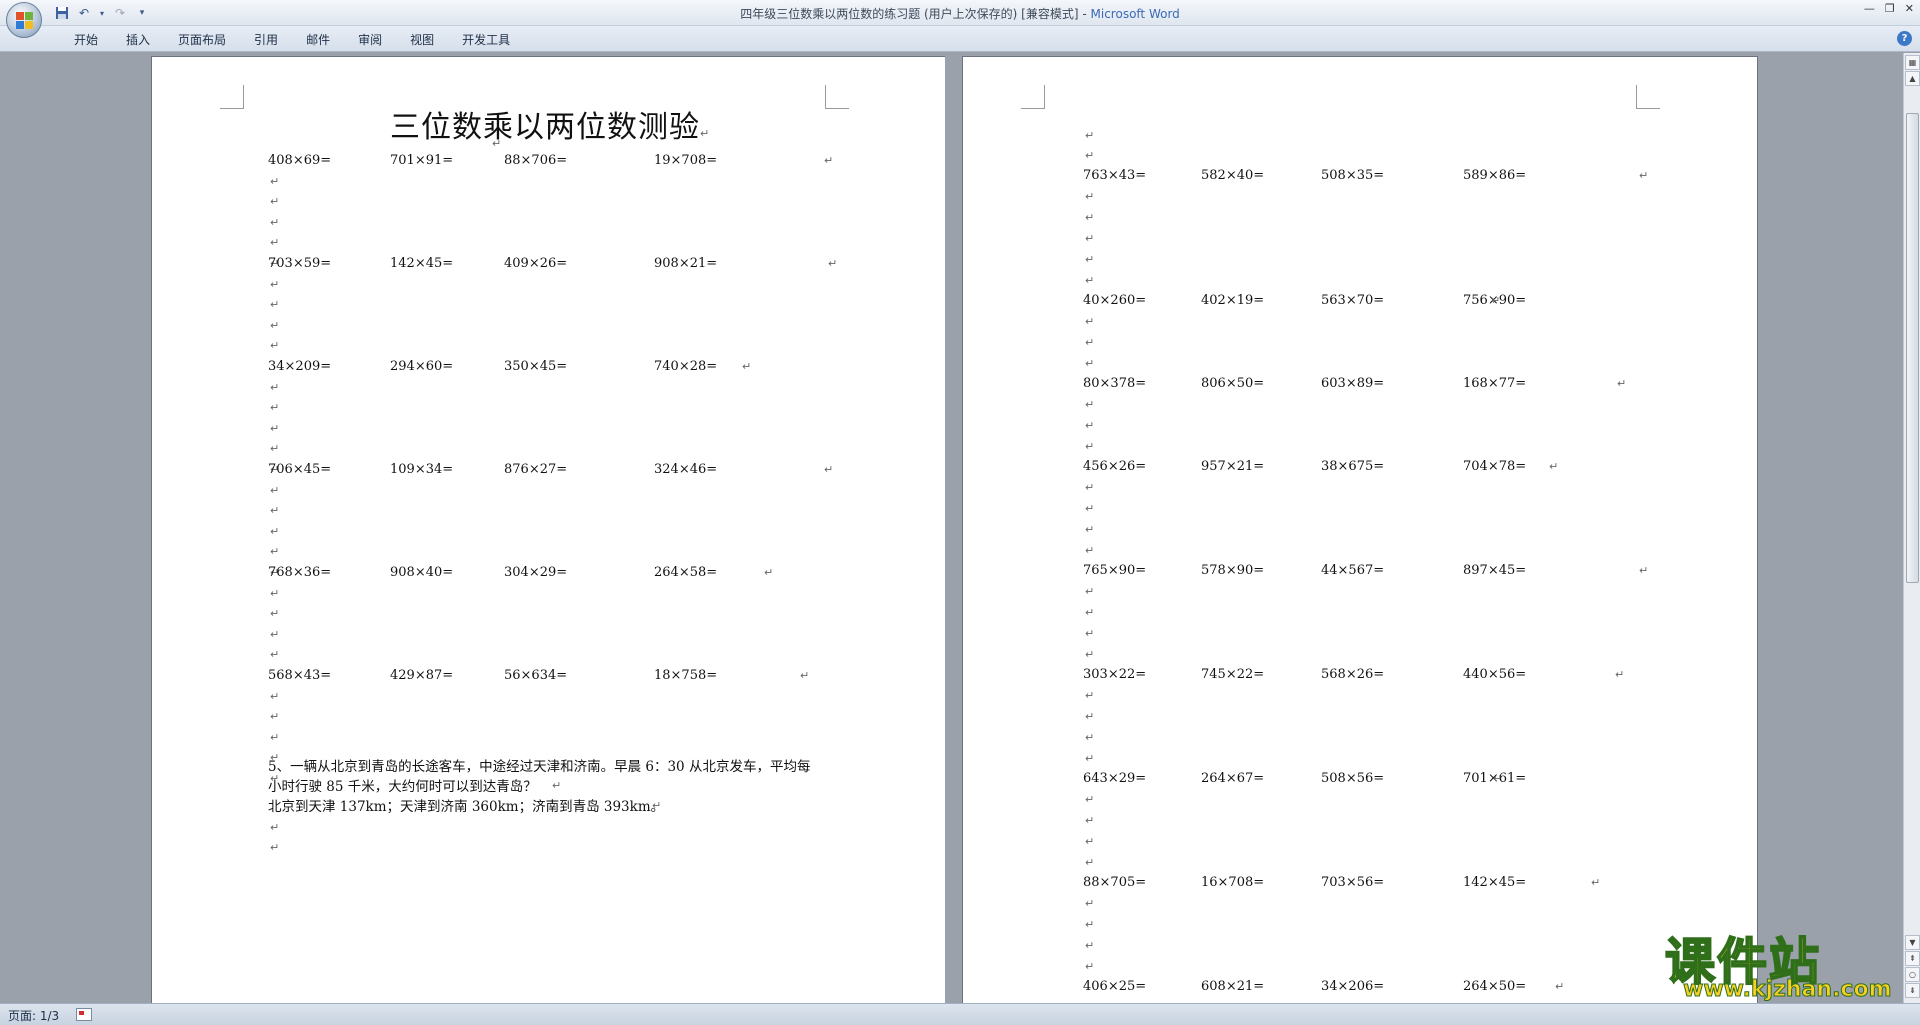 The width and height of the screenshot is (1920, 1025). I want to click on math-problem: 440×56=, so click(1495, 674).